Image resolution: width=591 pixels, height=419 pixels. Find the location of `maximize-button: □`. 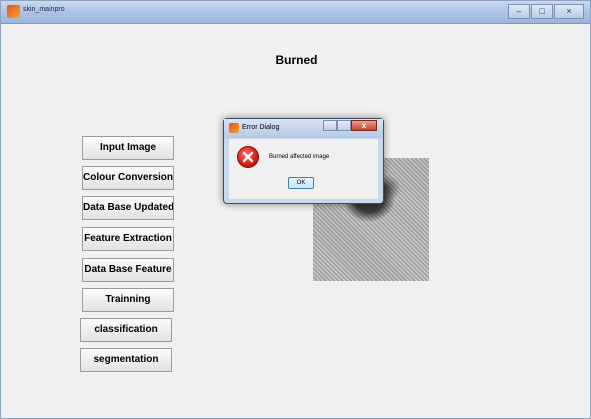

maximize-button: □ is located at coordinates (542, 11).